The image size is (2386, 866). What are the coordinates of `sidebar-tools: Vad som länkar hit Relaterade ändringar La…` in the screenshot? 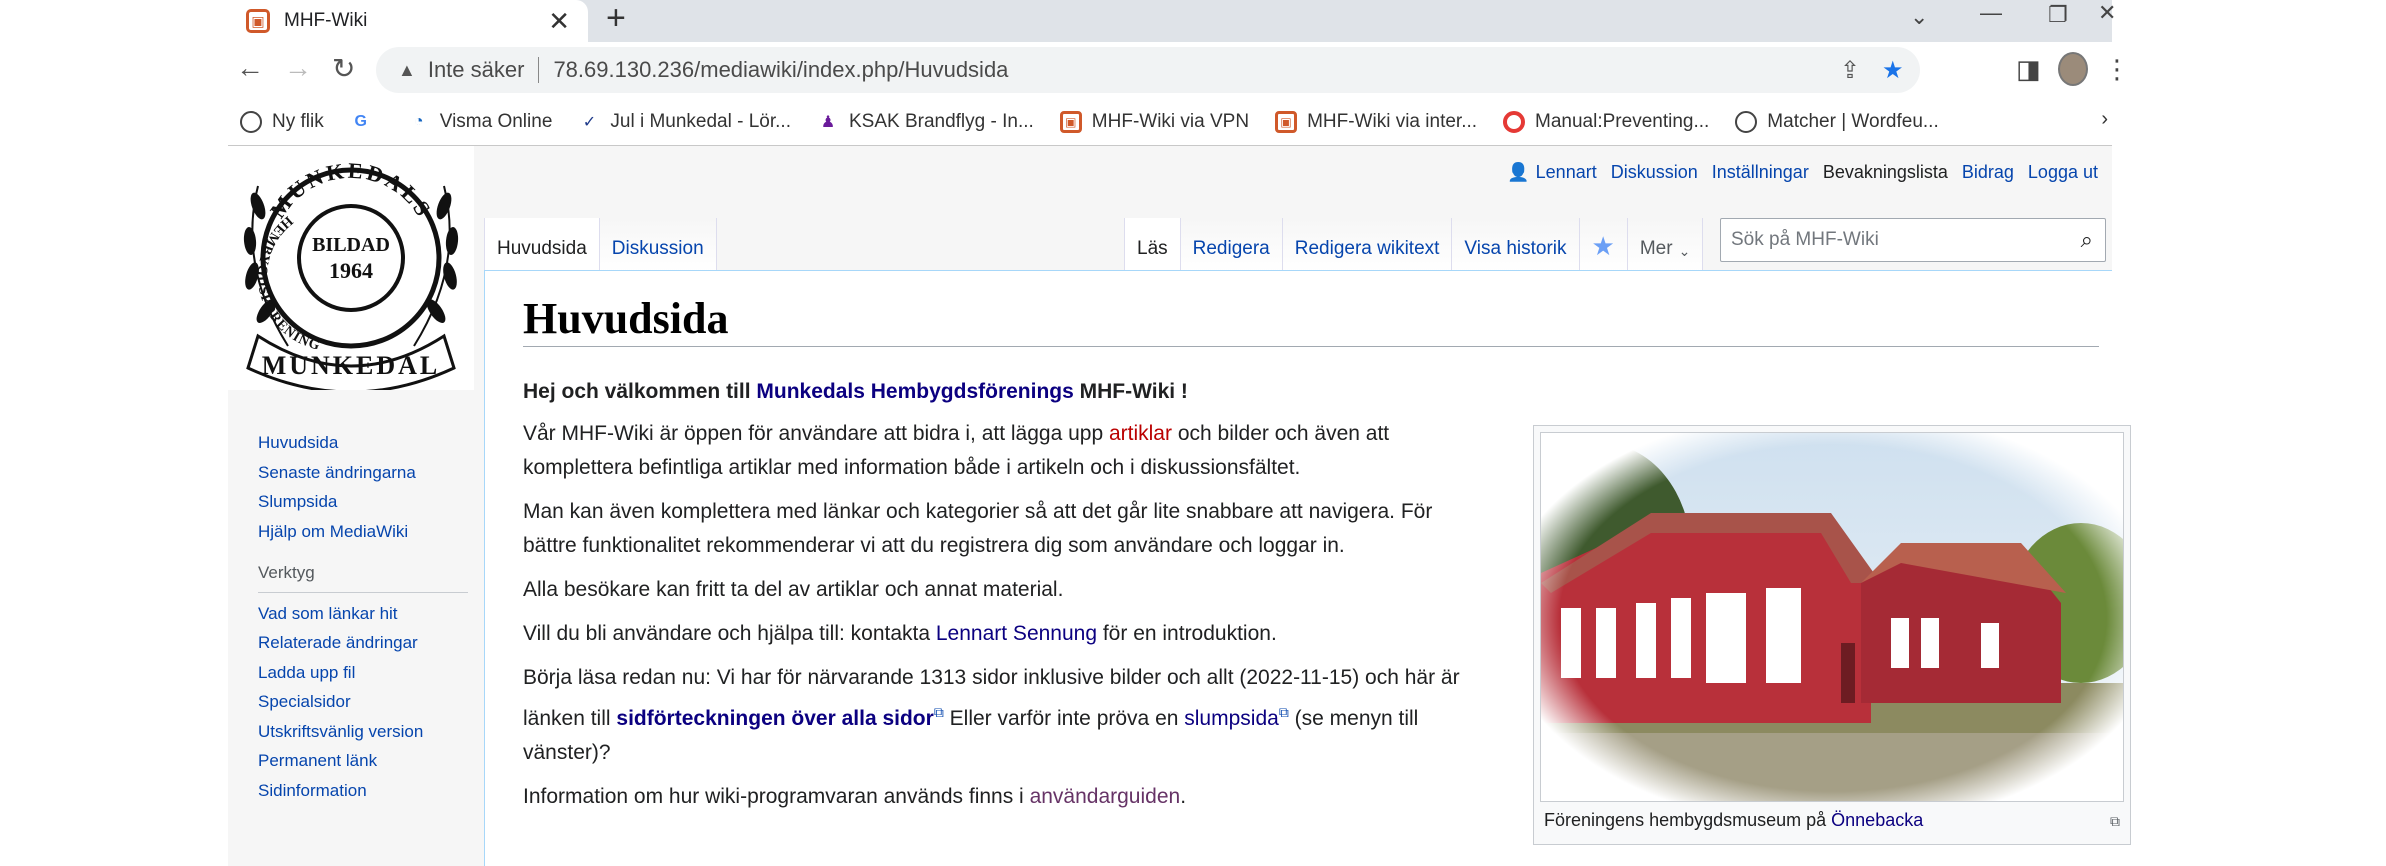 It's located at (363, 702).